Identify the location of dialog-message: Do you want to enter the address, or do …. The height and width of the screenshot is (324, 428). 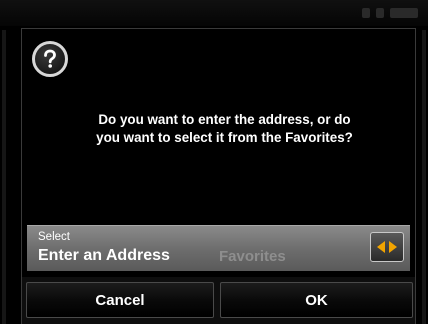
(218, 129).